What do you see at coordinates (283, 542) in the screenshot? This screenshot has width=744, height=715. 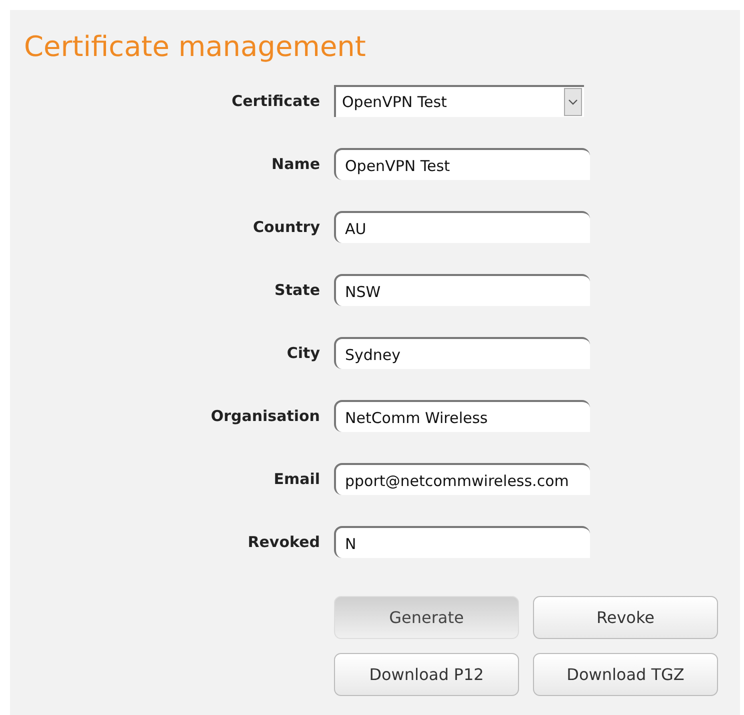 I see `field-label: Revoked` at bounding box center [283, 542].